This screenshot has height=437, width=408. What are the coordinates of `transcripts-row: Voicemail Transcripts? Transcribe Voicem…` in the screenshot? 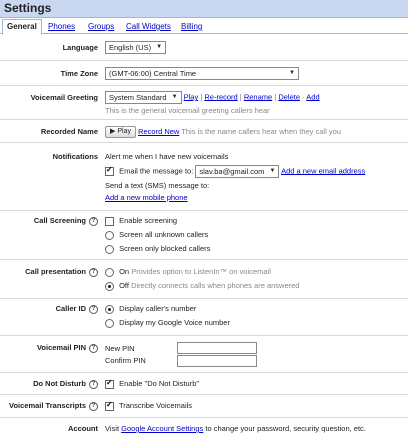 It's located at (204, 406).